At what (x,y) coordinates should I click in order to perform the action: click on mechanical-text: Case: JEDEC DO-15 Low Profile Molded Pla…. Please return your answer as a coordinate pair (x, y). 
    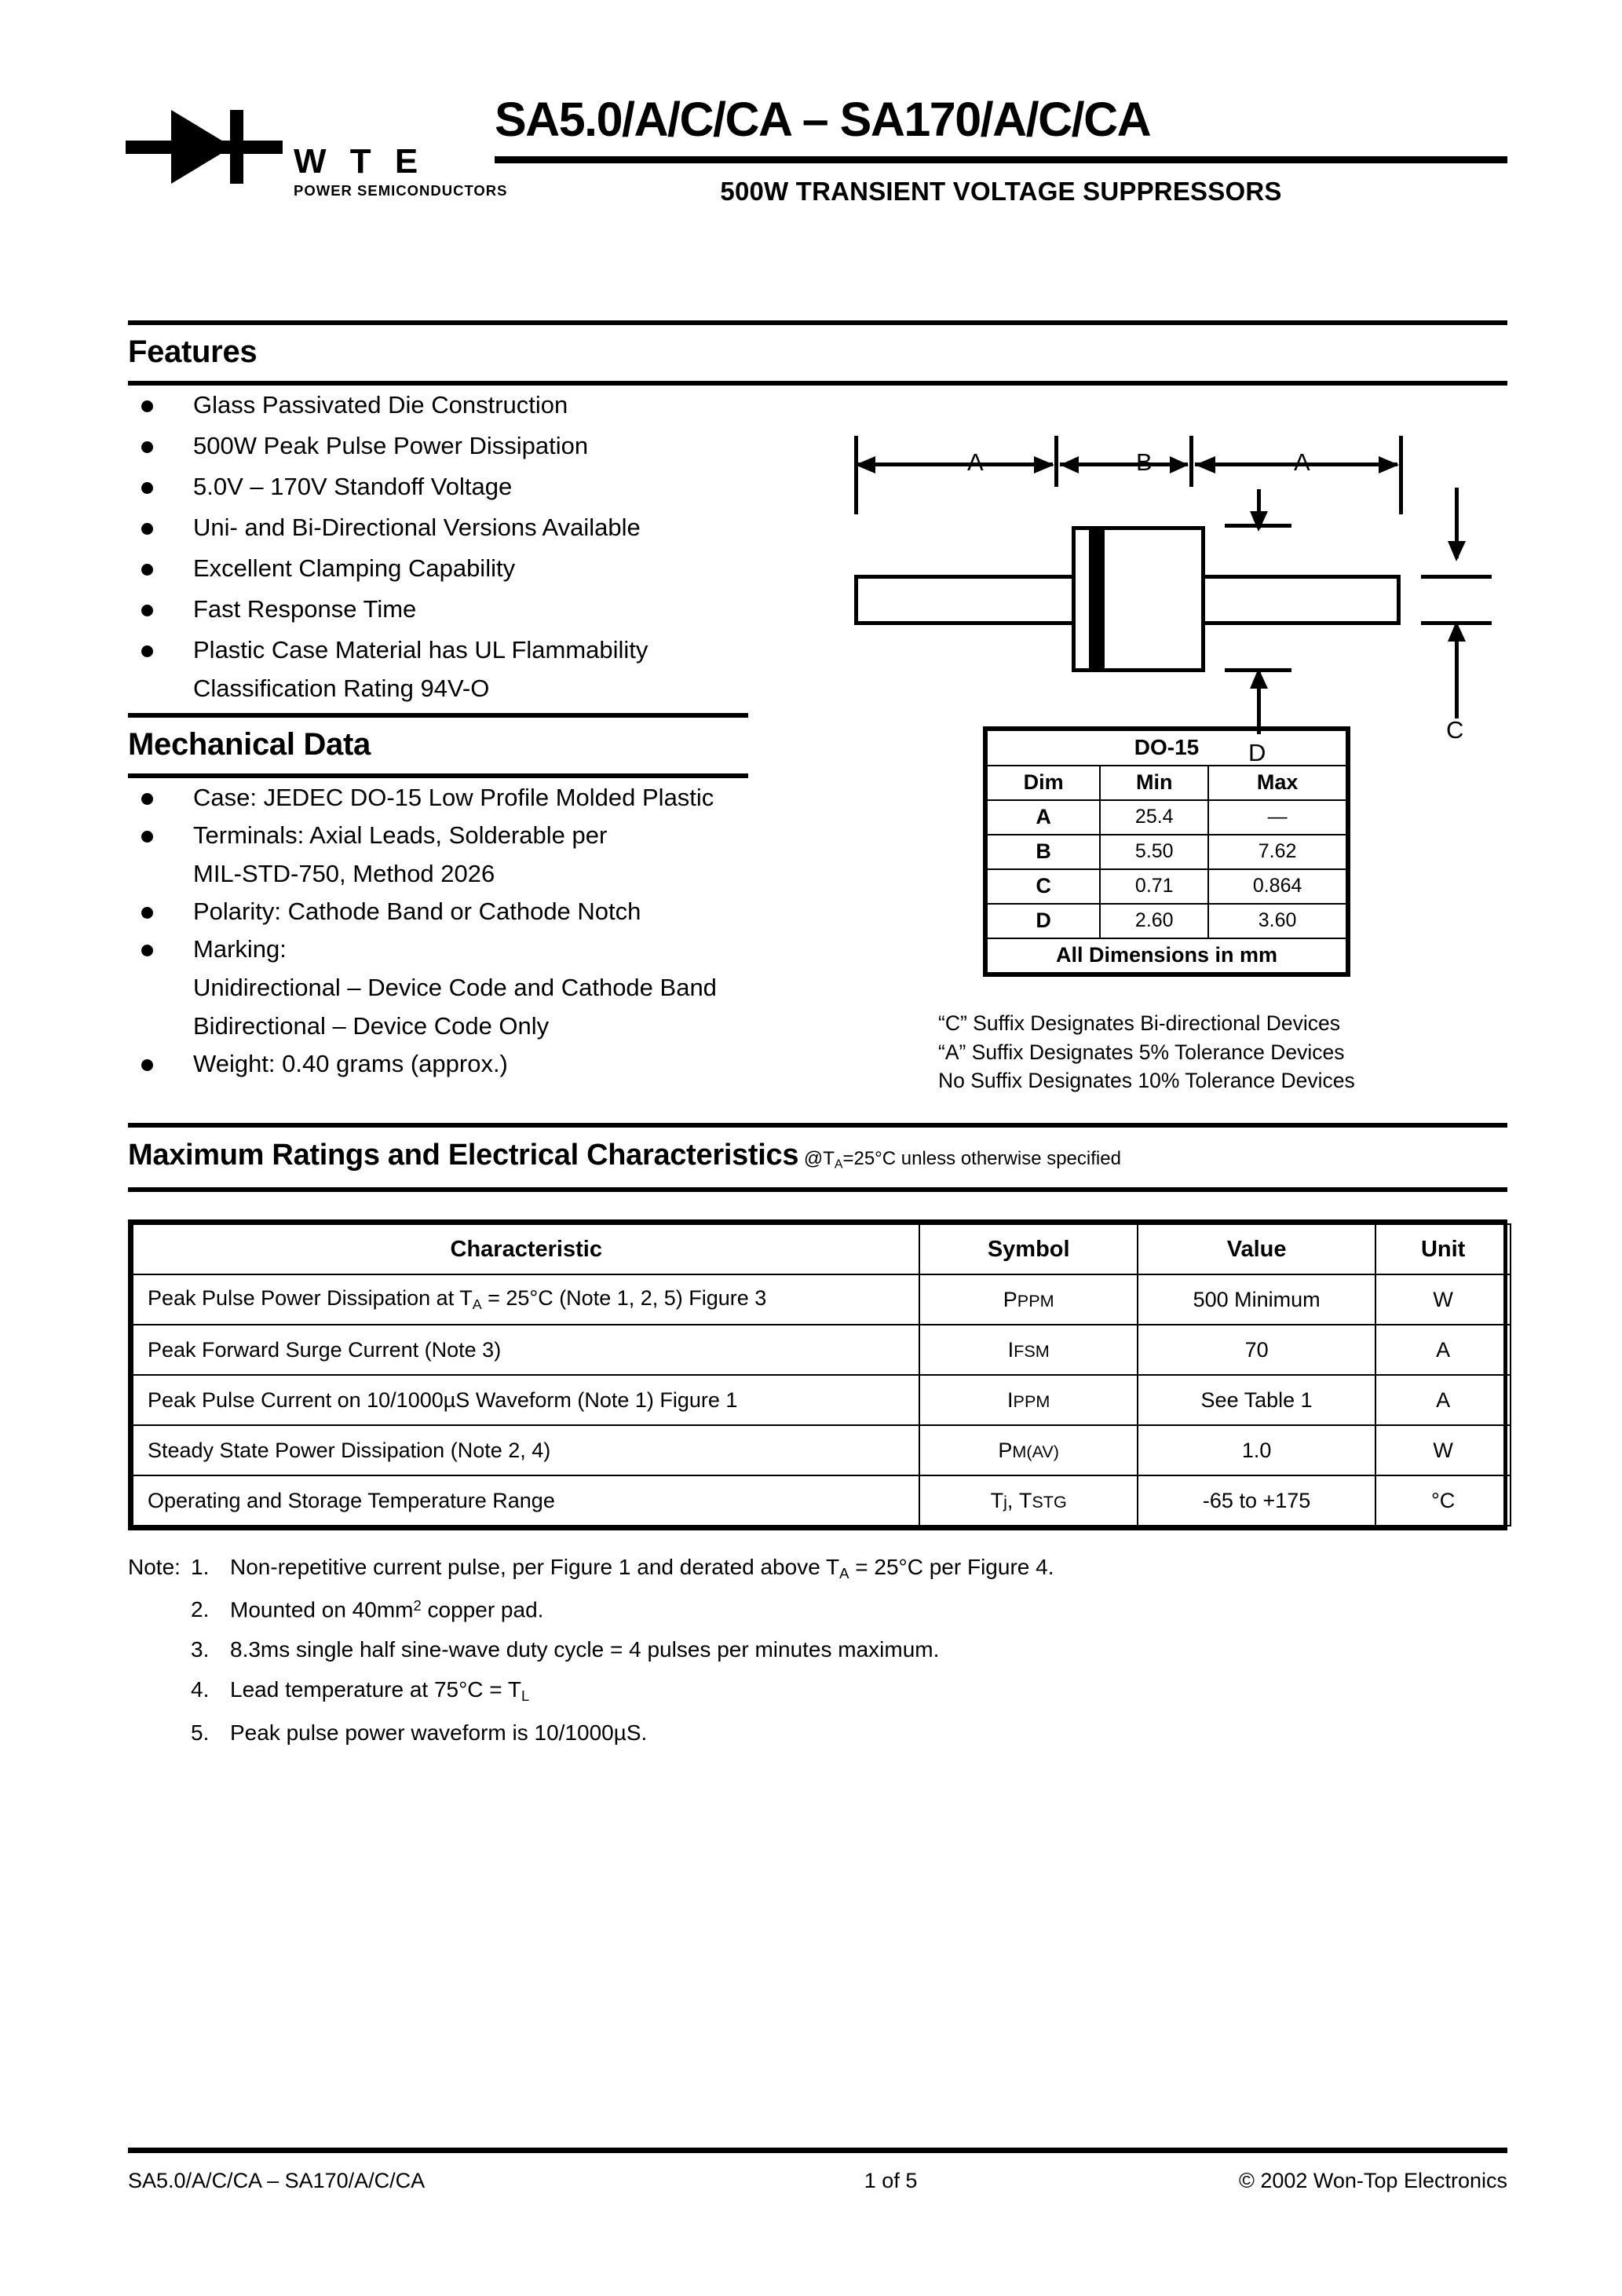
    Looking at the image, I should click on (453, 798).